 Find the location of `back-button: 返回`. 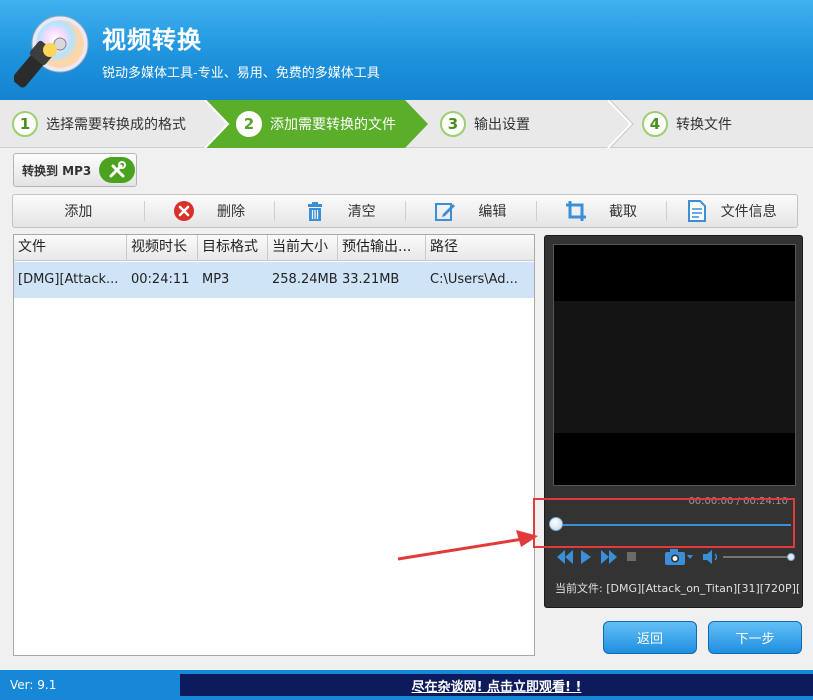

back-button: 返回 is located at coordinates (650, 637).